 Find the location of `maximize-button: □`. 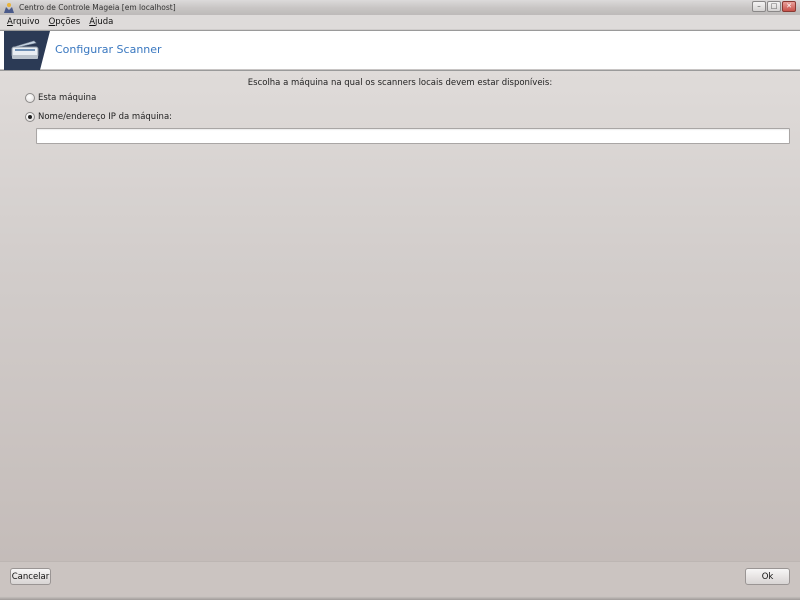

maximize-button: □ is located at coordinates (774, 6).